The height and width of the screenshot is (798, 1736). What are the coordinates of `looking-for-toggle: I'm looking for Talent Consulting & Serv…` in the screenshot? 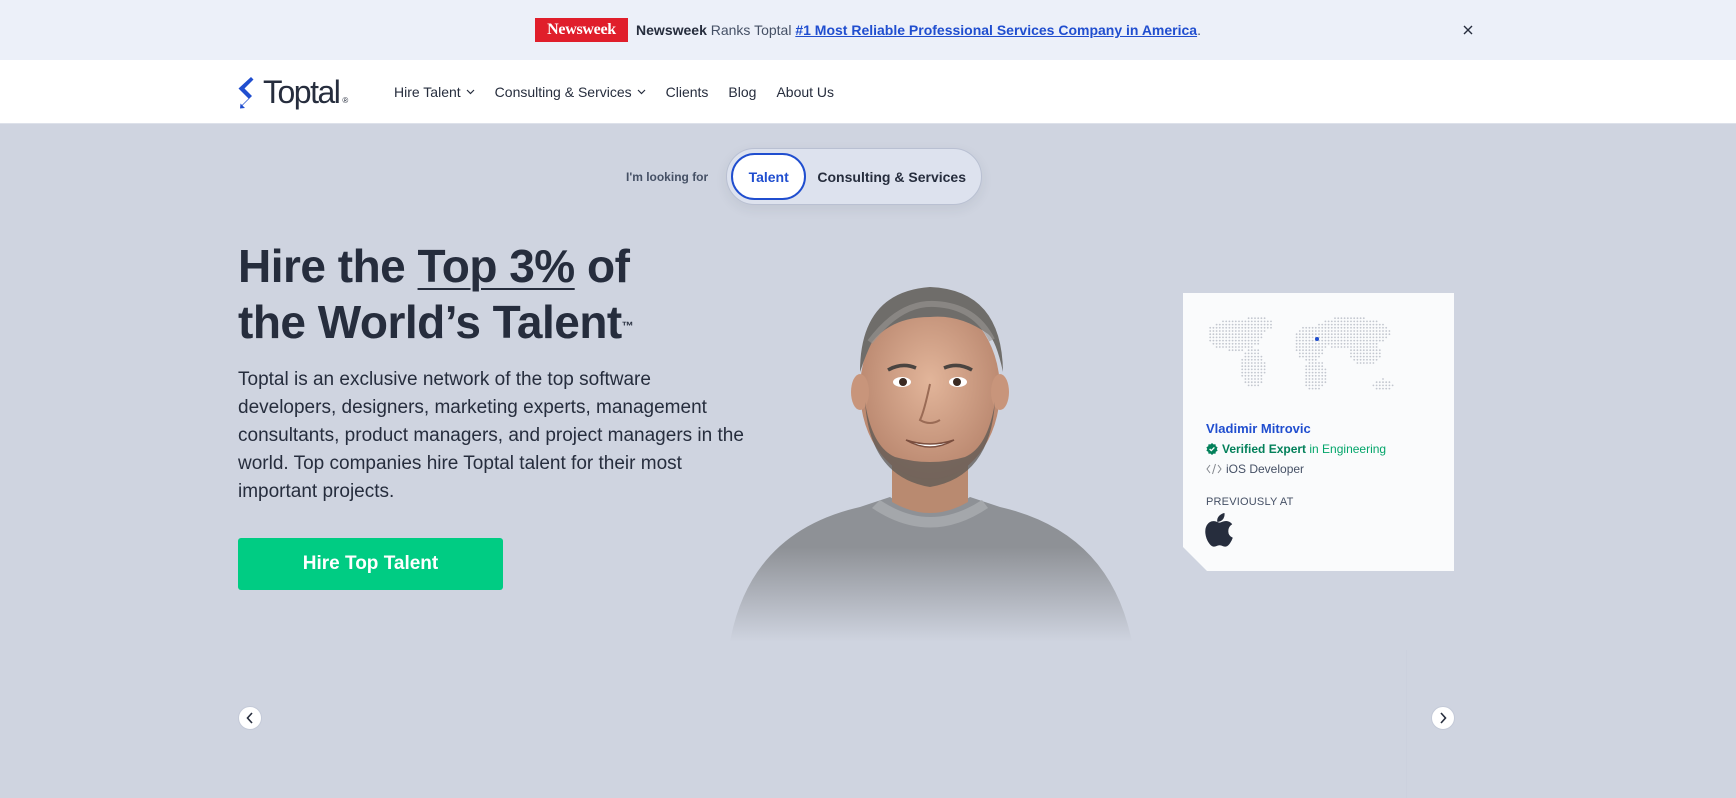 It's located at (804, 176).